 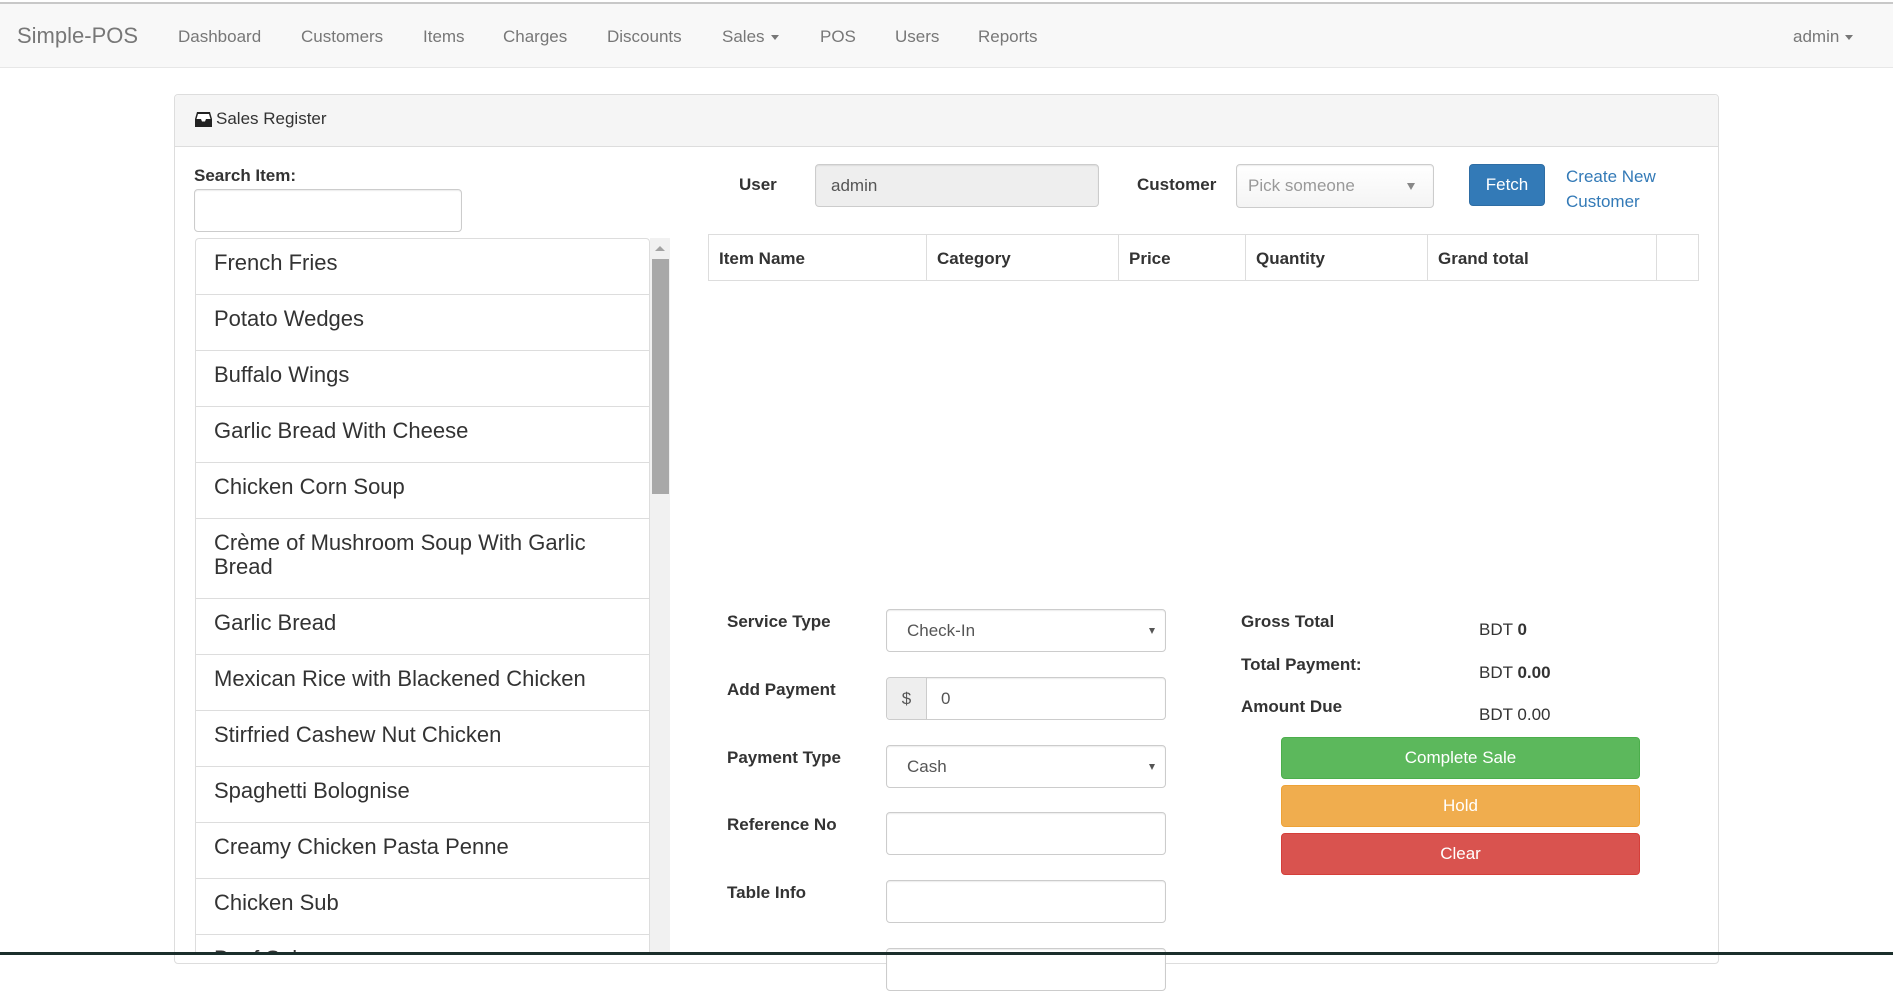 I want to click on search-item-input, so click(x=328, y=210).